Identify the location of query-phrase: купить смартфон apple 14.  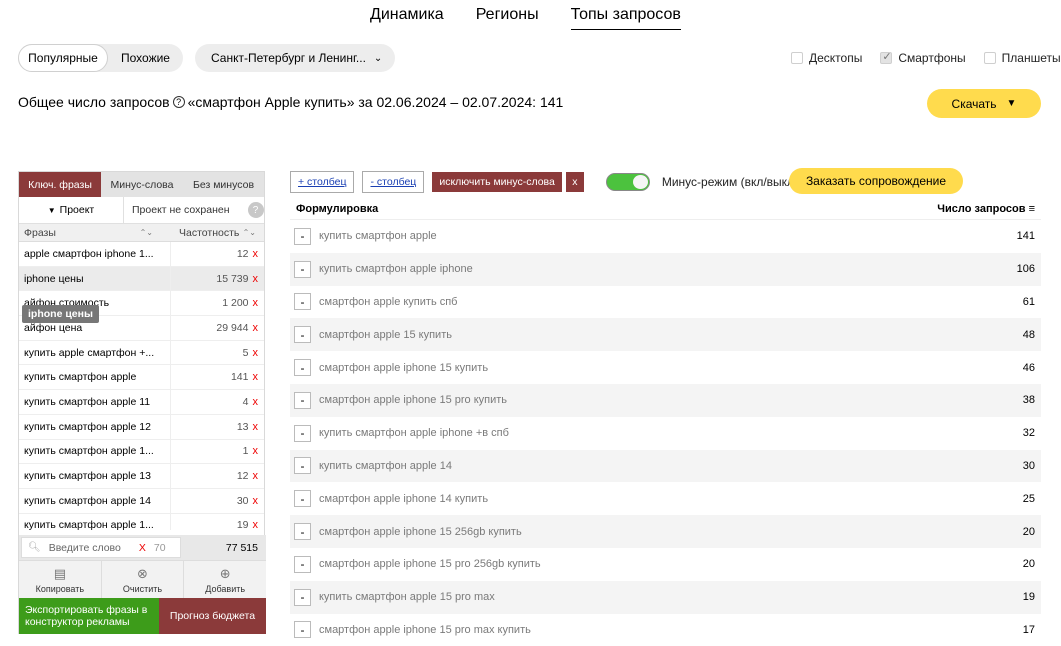
(671, 466).